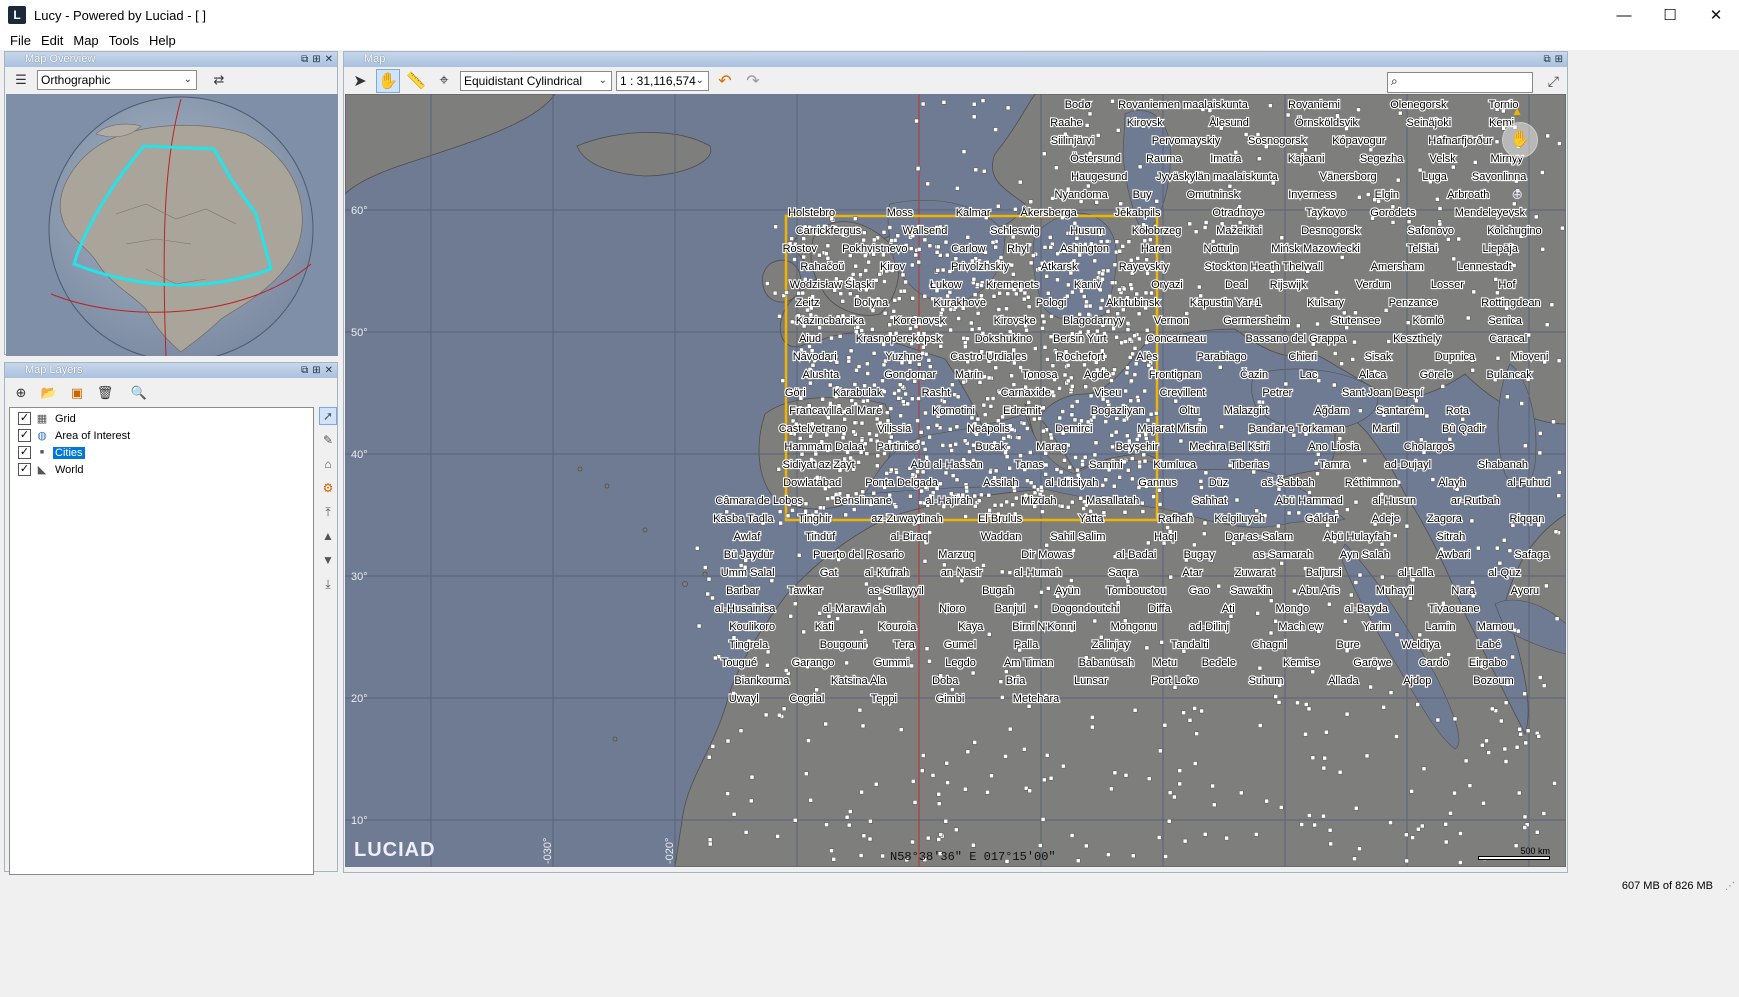 The image size is (1739, 997). What do you see at coordinates (52, 469) in the screenshot?
I see `layer-row-world: ✓ ◣ World` at bounding box center [52, 469].